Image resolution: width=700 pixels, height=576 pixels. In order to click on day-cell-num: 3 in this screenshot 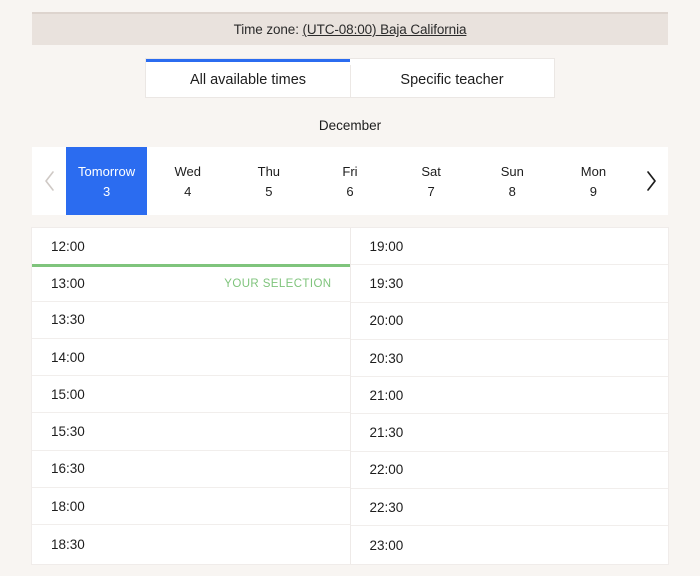, I will do `click(106, 191)`.